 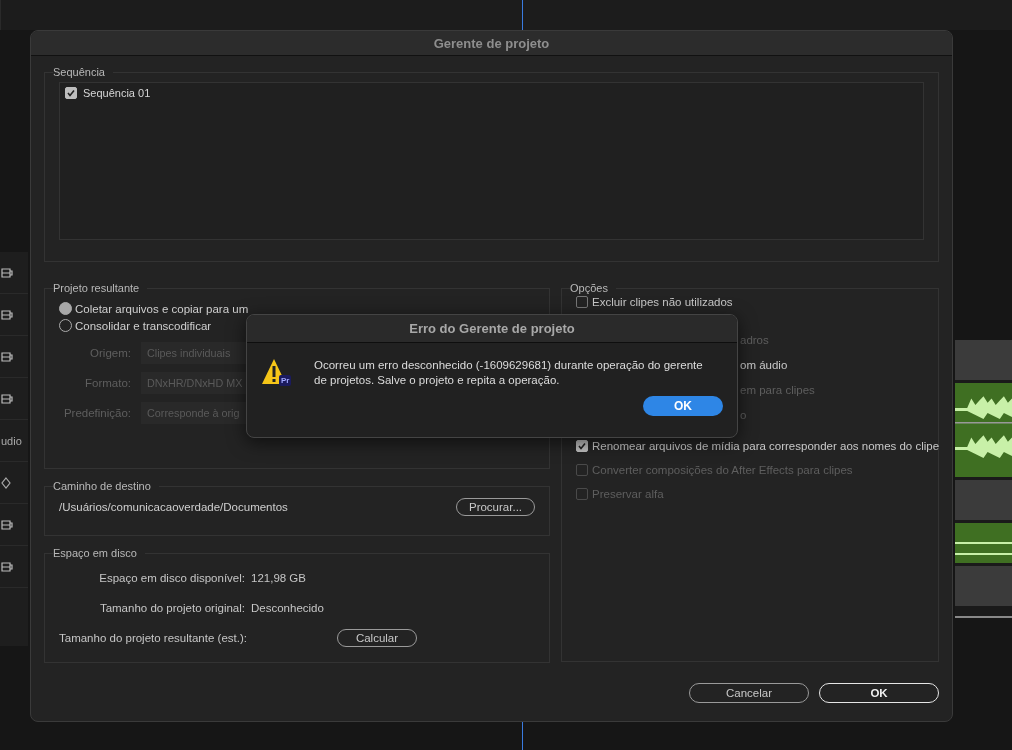 What do you see at coordinates (285, 380) in the screenshot?
I see `app-badge: Pr` at bounding box center [285, 380].